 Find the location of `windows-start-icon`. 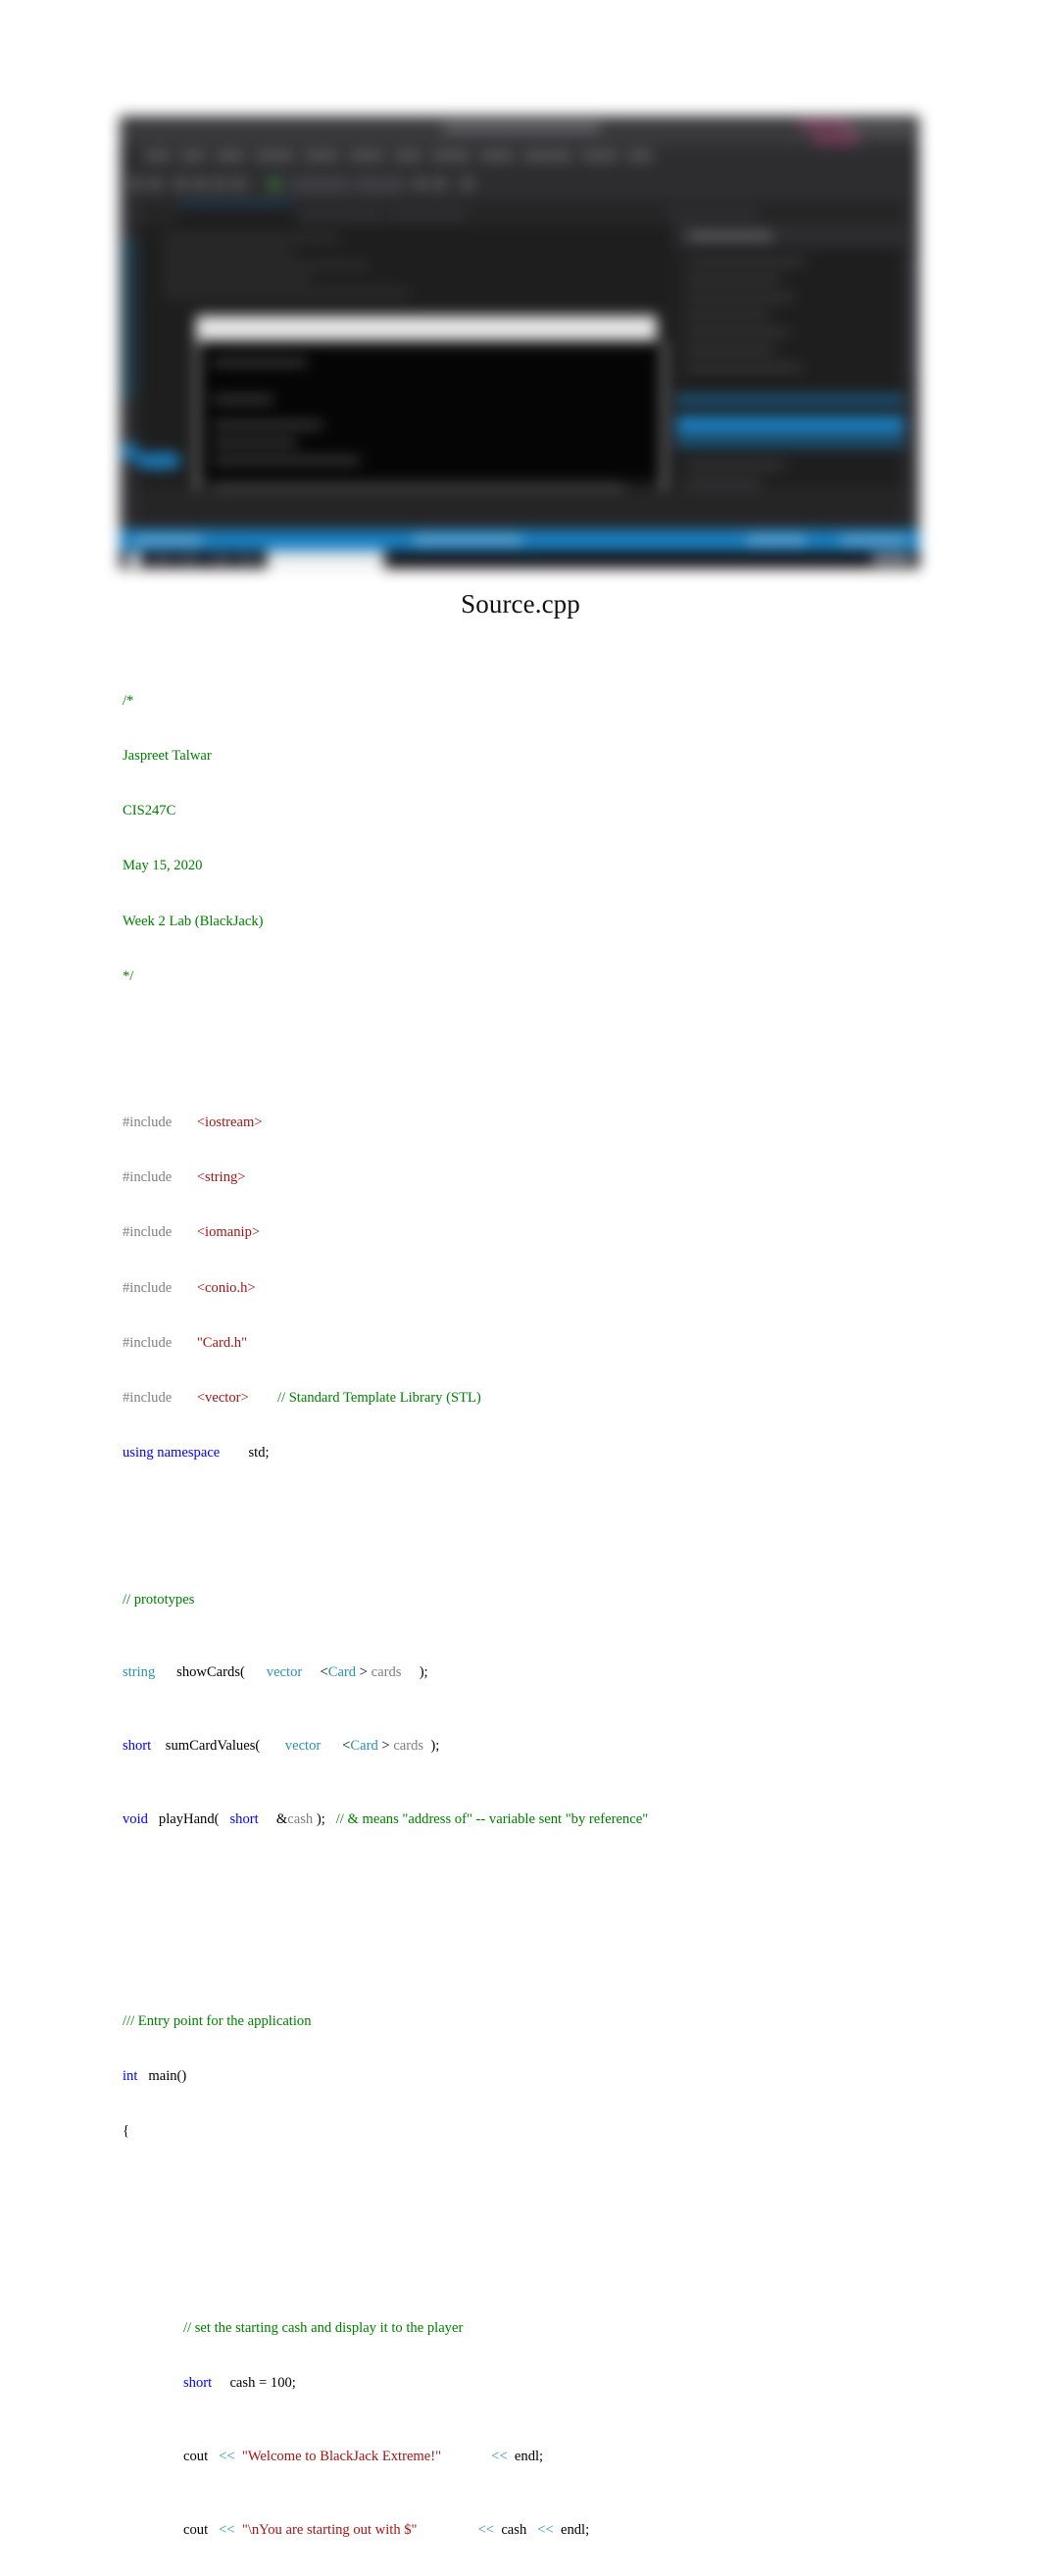

windows-start-icon is located at coordinates (134, 560).